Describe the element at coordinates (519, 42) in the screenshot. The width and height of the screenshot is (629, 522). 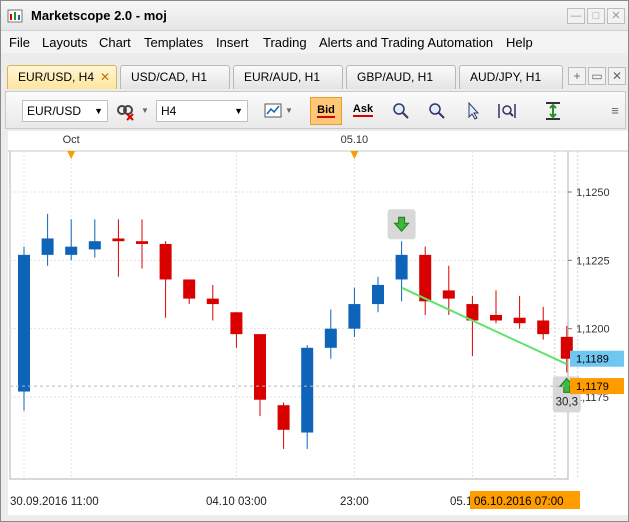
I see `menu-help: Help` at that location.